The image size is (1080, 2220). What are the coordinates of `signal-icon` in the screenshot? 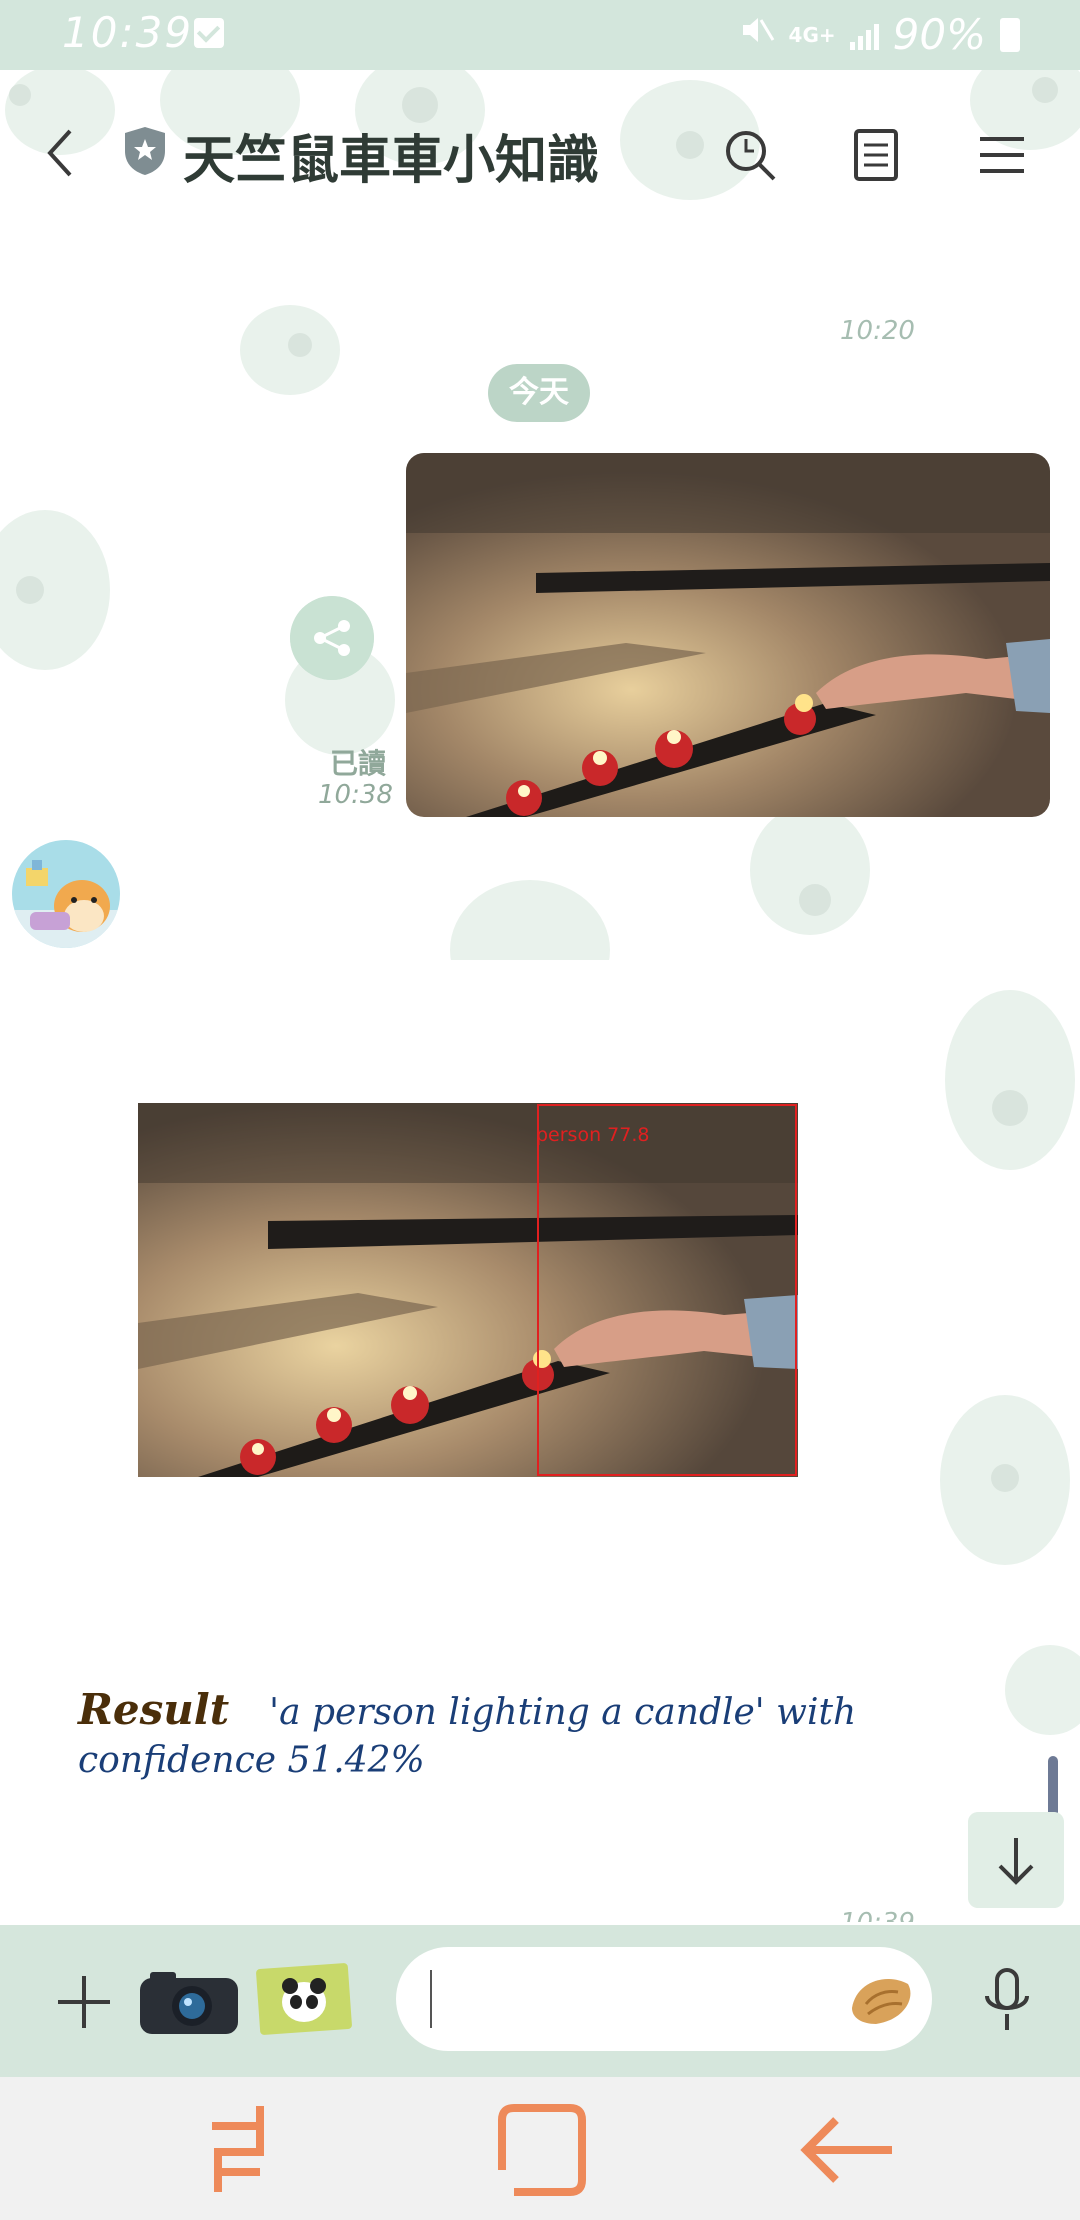 It's located at (864, 35).